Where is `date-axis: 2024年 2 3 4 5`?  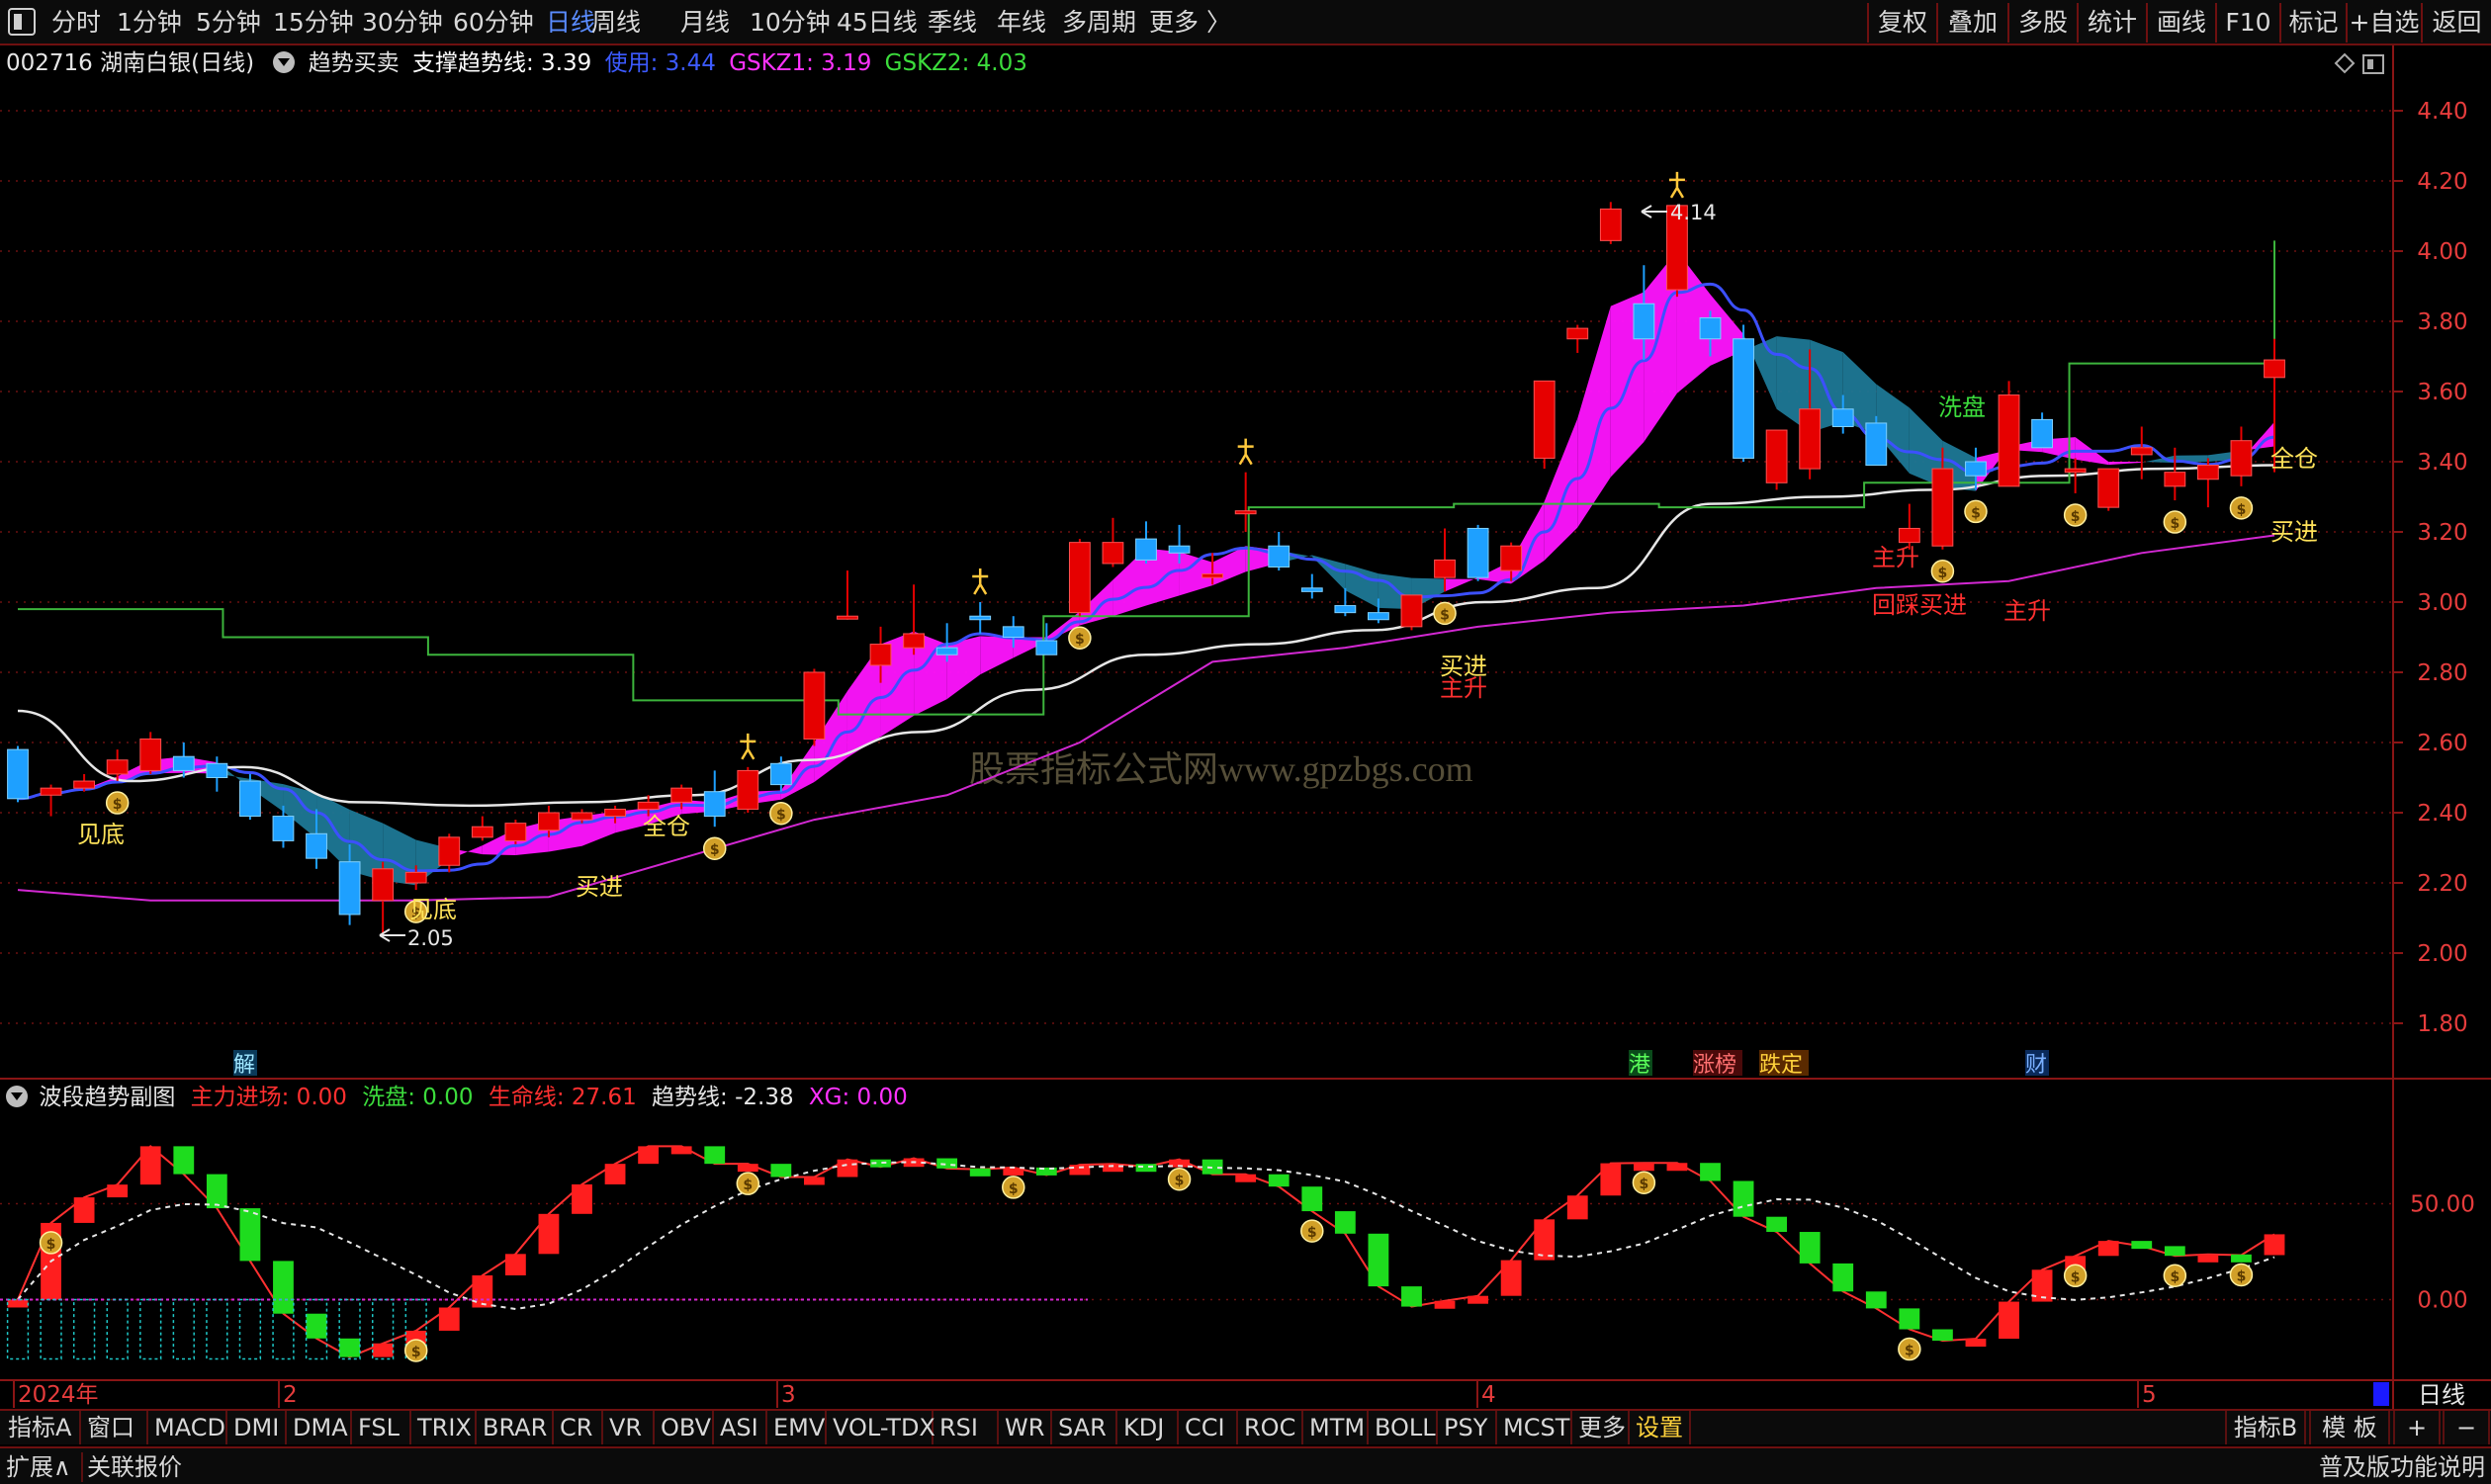
date-axis: 2024年 2 3 4 5 is located at coordinates (1085, 1394).